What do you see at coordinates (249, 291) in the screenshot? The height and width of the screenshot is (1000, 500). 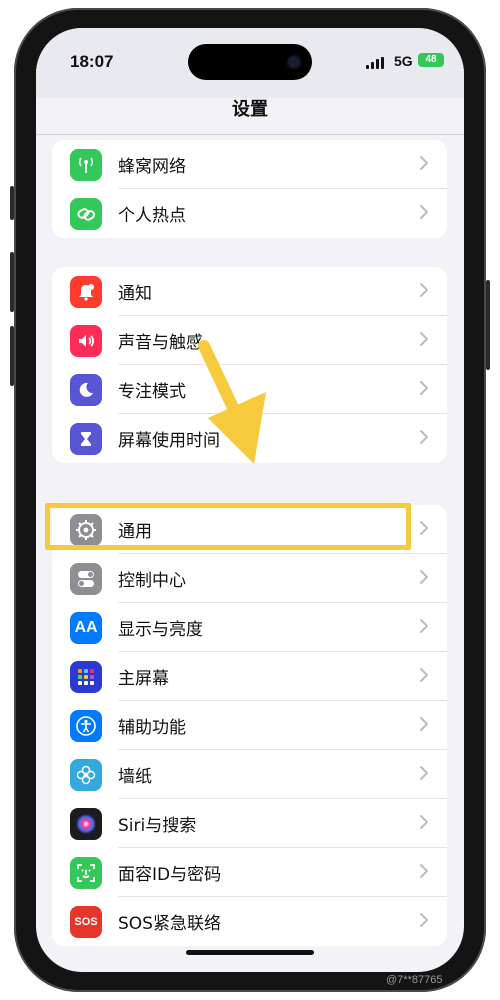 I see `settings-row: 通知` at bounding box center [249, 291].